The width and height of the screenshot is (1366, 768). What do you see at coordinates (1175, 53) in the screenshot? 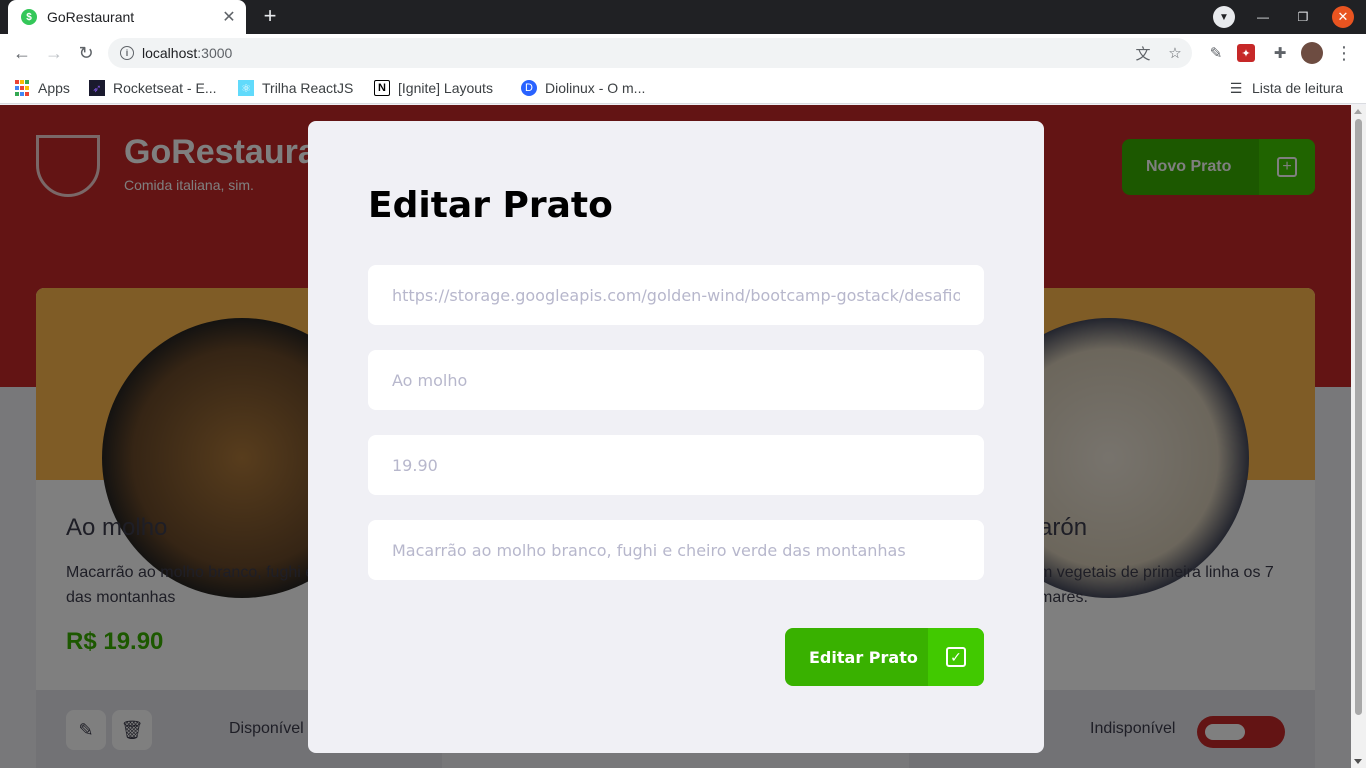
I see `bookmark-star-icon: ☆` at bounding box center [1175, 53].